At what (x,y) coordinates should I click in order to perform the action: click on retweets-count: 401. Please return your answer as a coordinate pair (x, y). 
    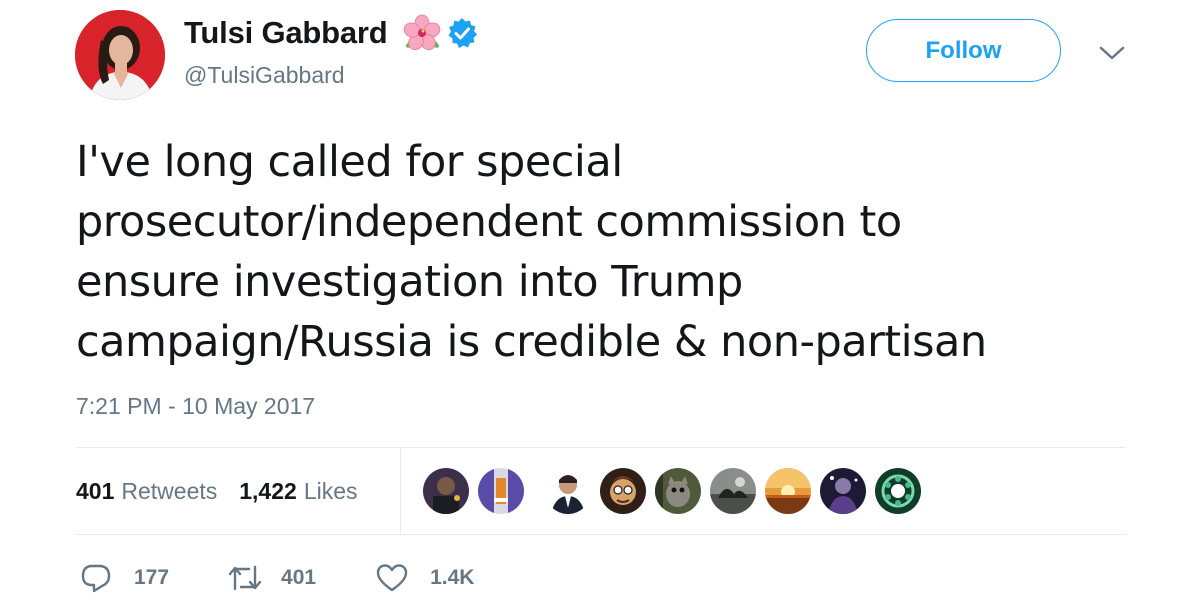
    Looking at the image, I should click on (95, 490).